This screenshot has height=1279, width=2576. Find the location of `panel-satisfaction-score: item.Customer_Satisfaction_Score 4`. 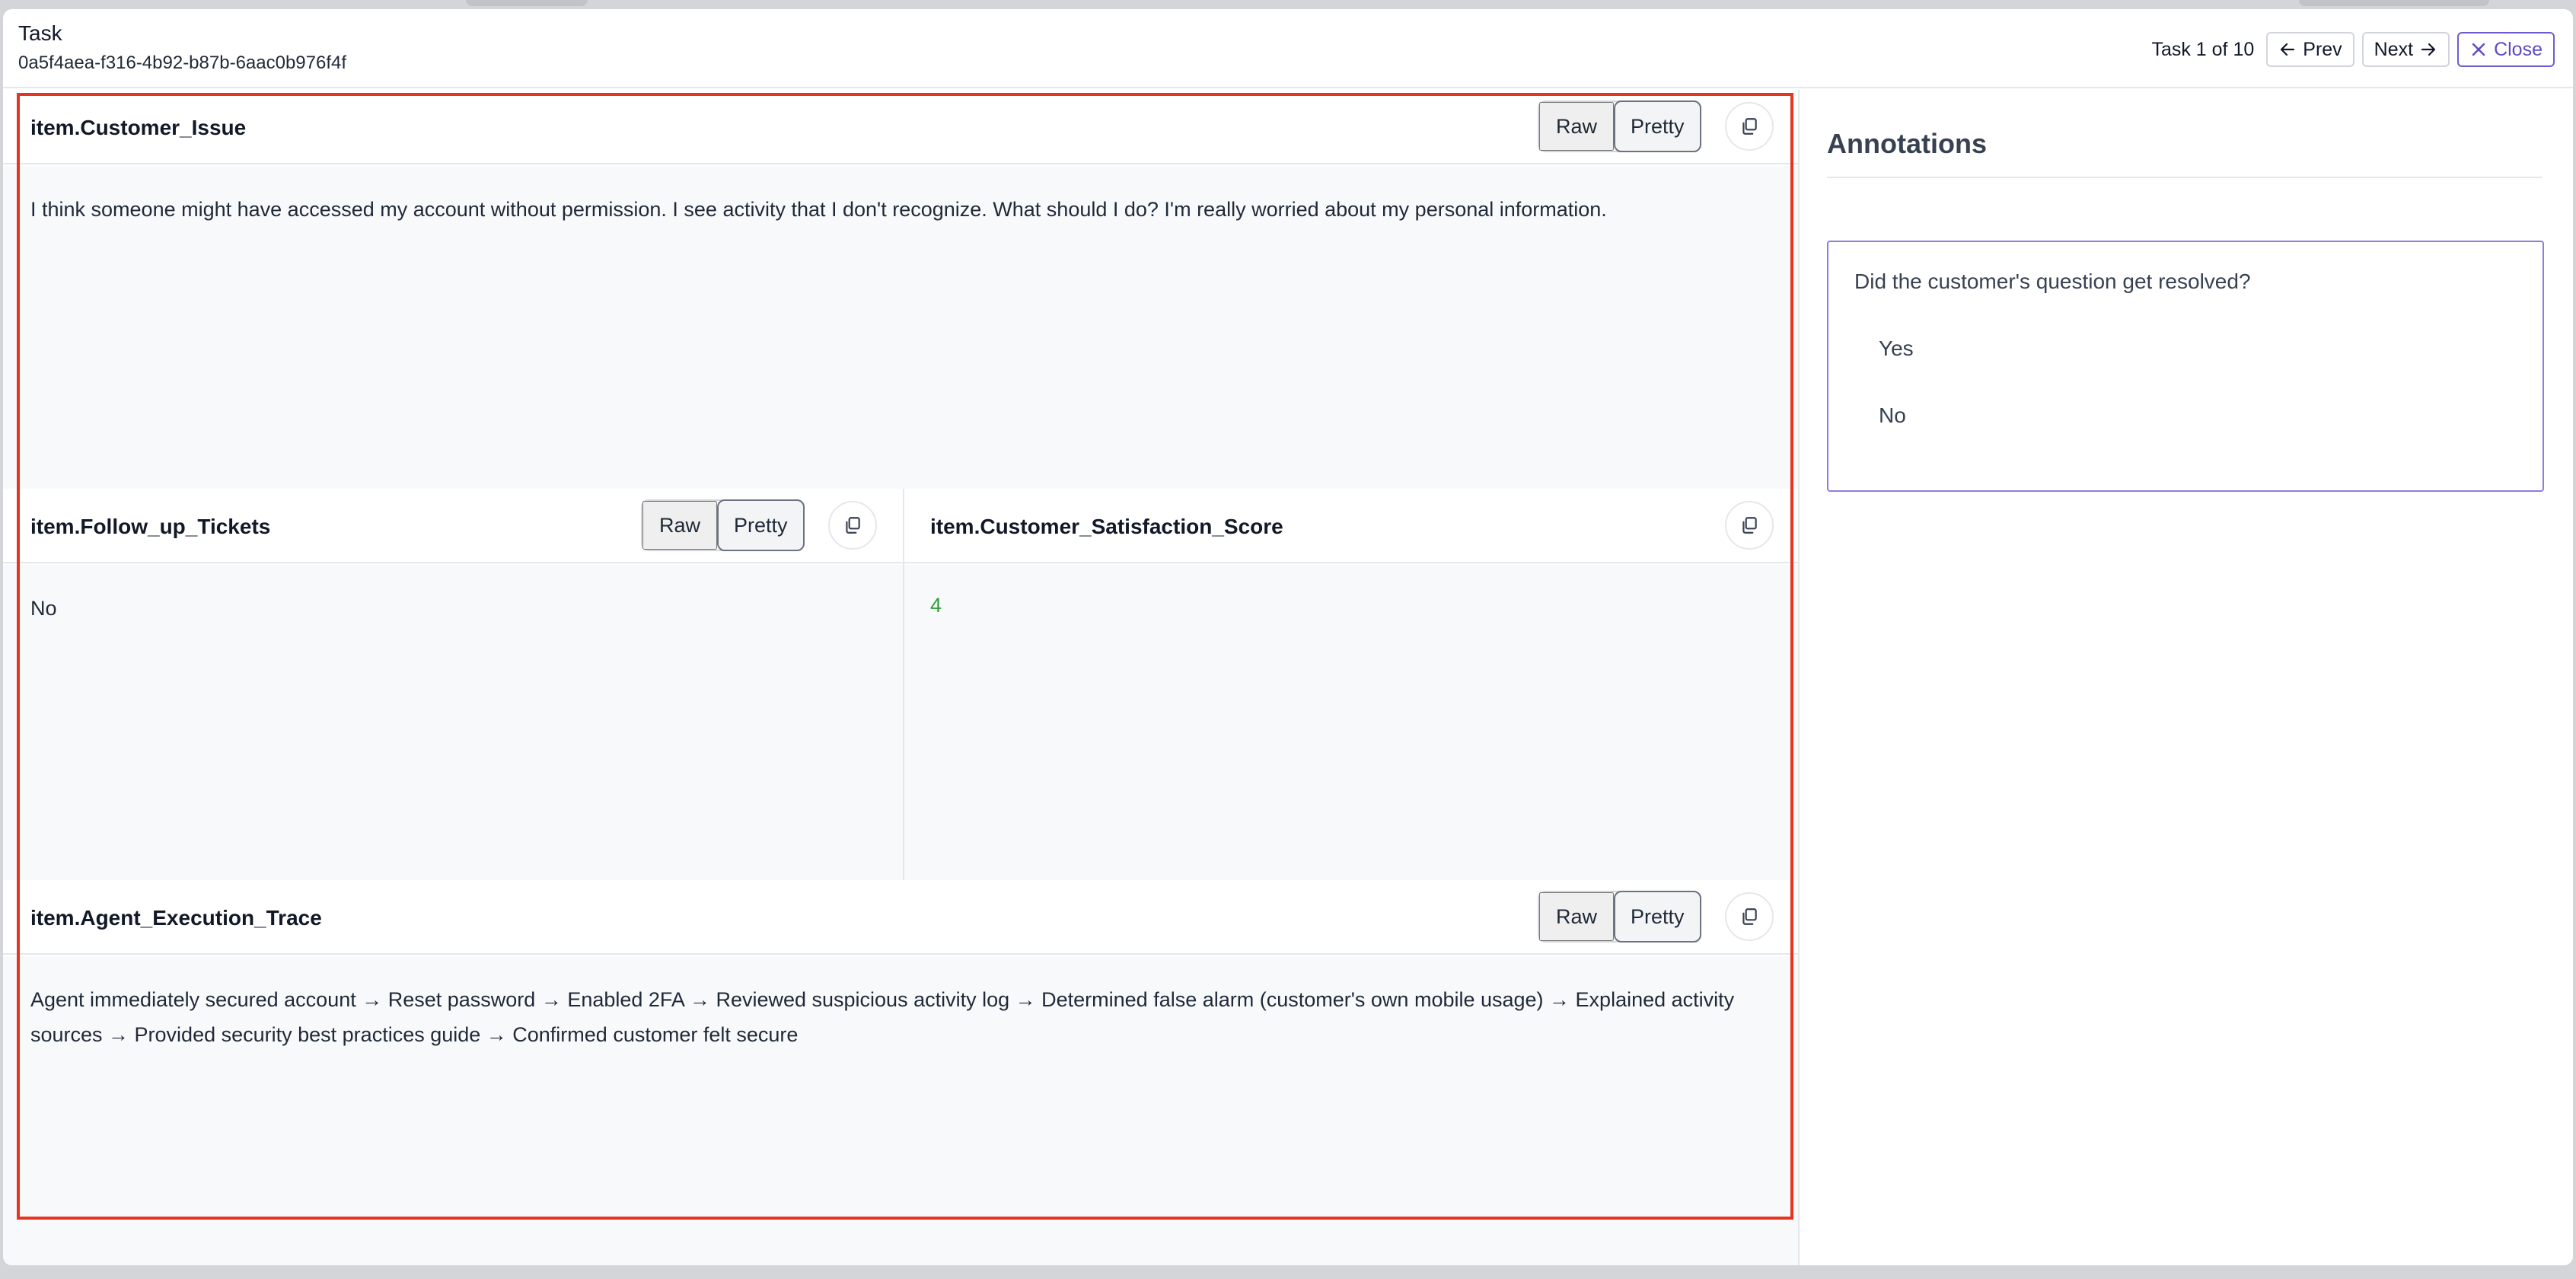

panel-satisfaction-score: item.Customer_Satisfaction_Score 4 is located at coordinates (1351, 684).